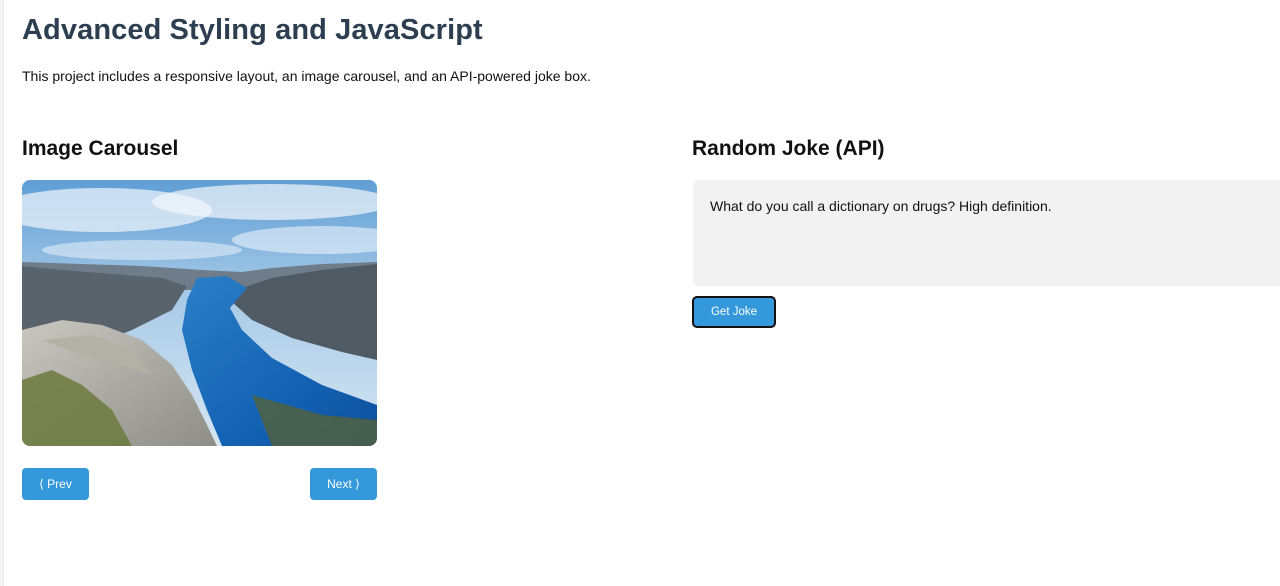 The height and width of the screenshot is (586, 1280). I want to click on prev-button: ⟨ Prev, so click(55, 484).